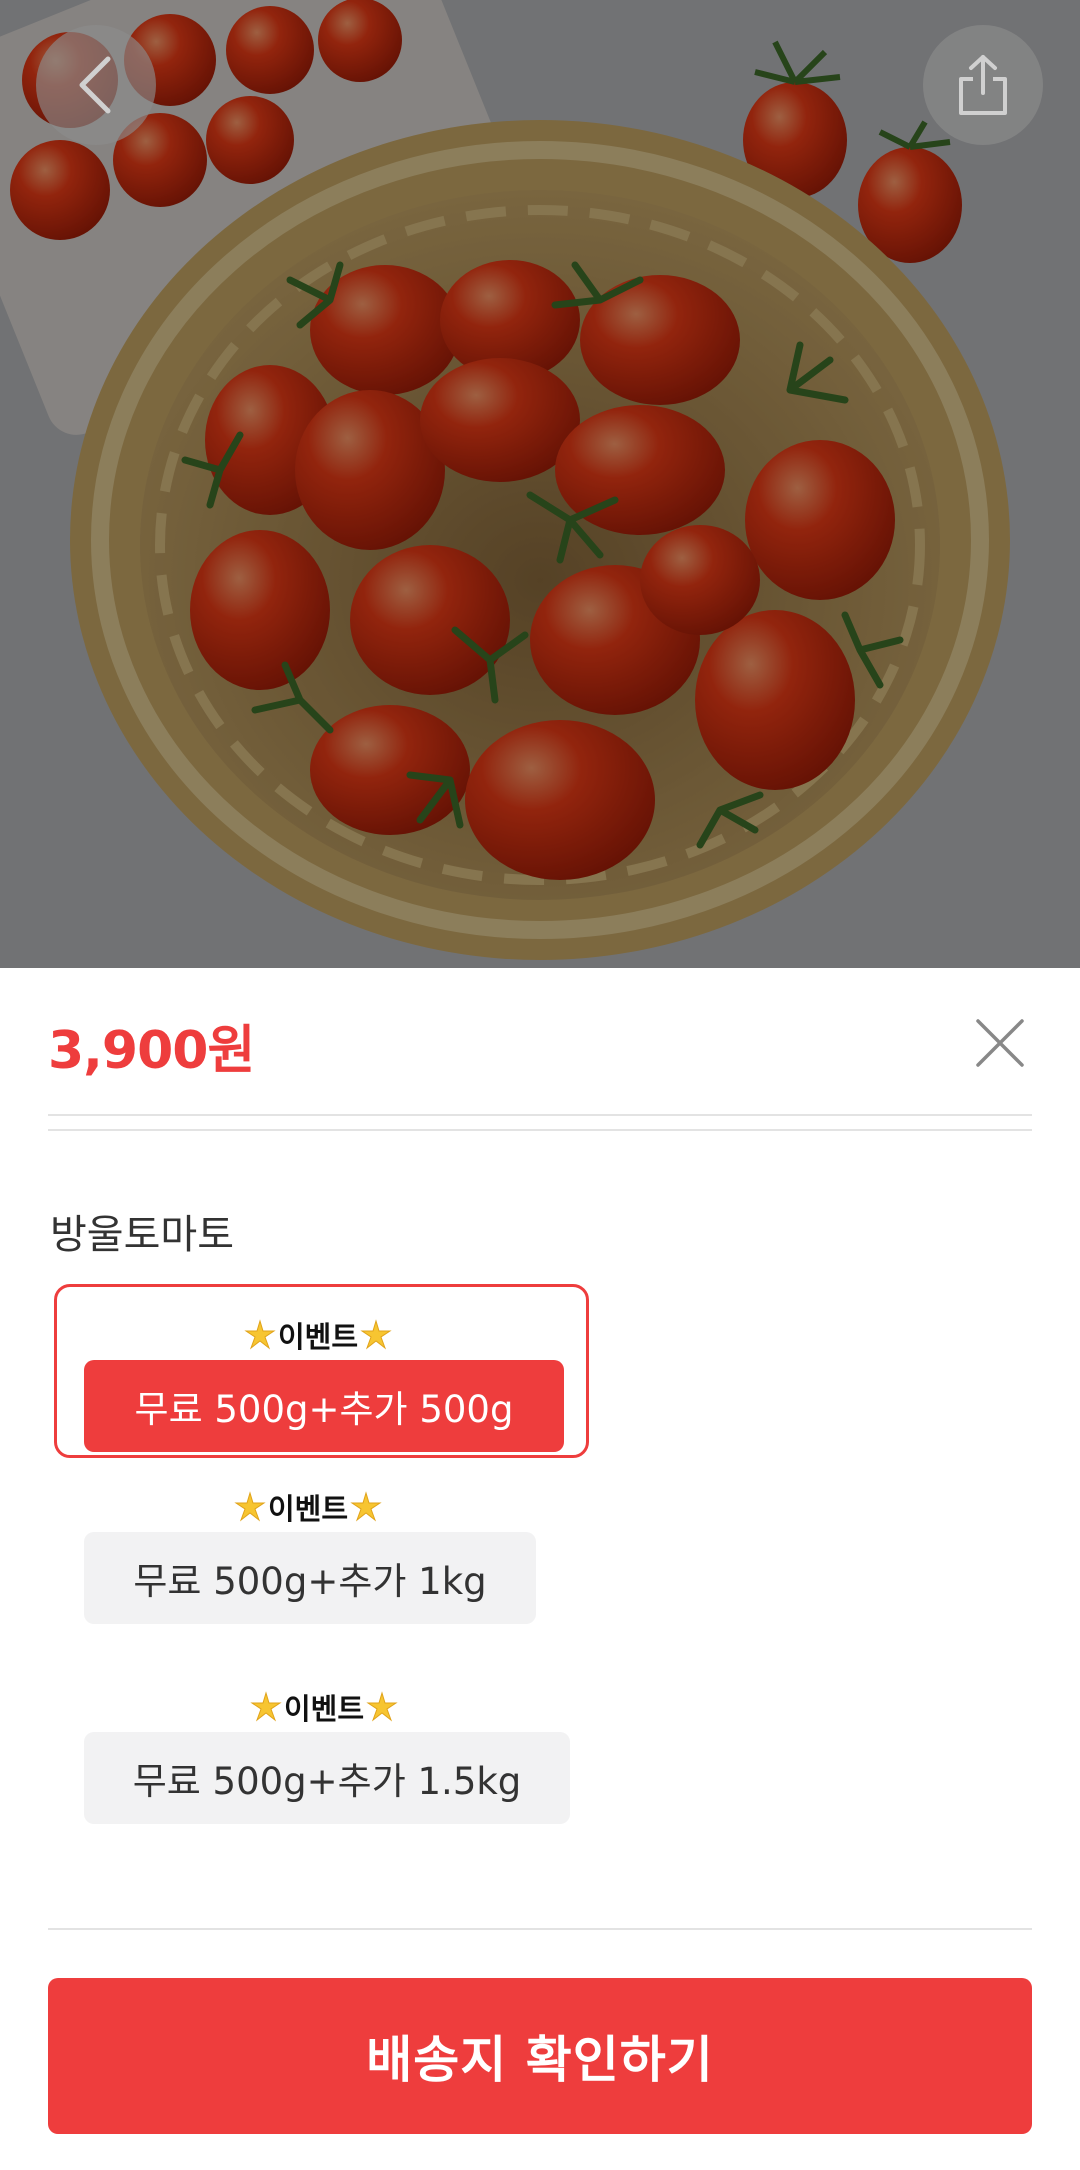  Describe the element at coordinates (142, 1235) in the screenshot. I see `option-group-title: 방울토마토` at that location.